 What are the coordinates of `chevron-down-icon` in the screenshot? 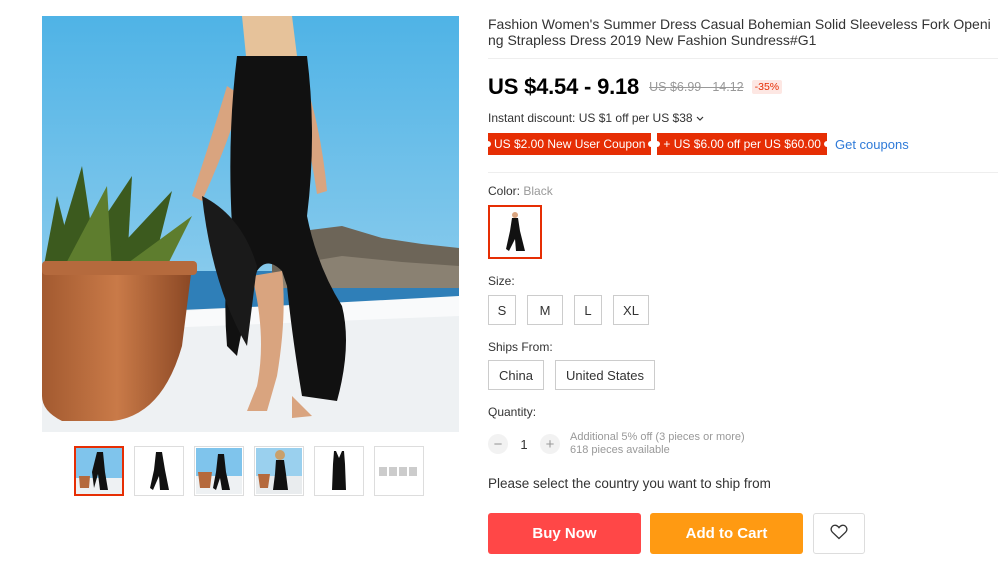 It's located at (700, 118).